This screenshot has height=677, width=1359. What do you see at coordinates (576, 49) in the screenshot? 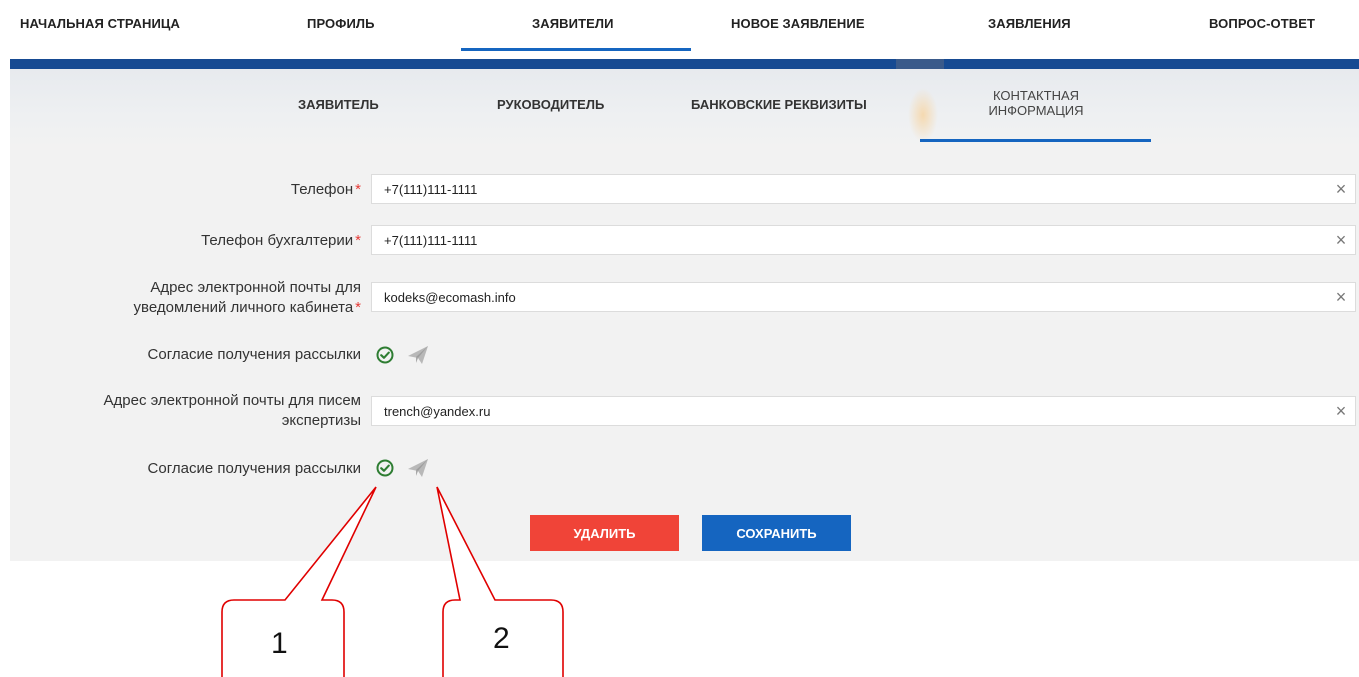
I see `nav-active-indicator` at bounding box center [576, 49].